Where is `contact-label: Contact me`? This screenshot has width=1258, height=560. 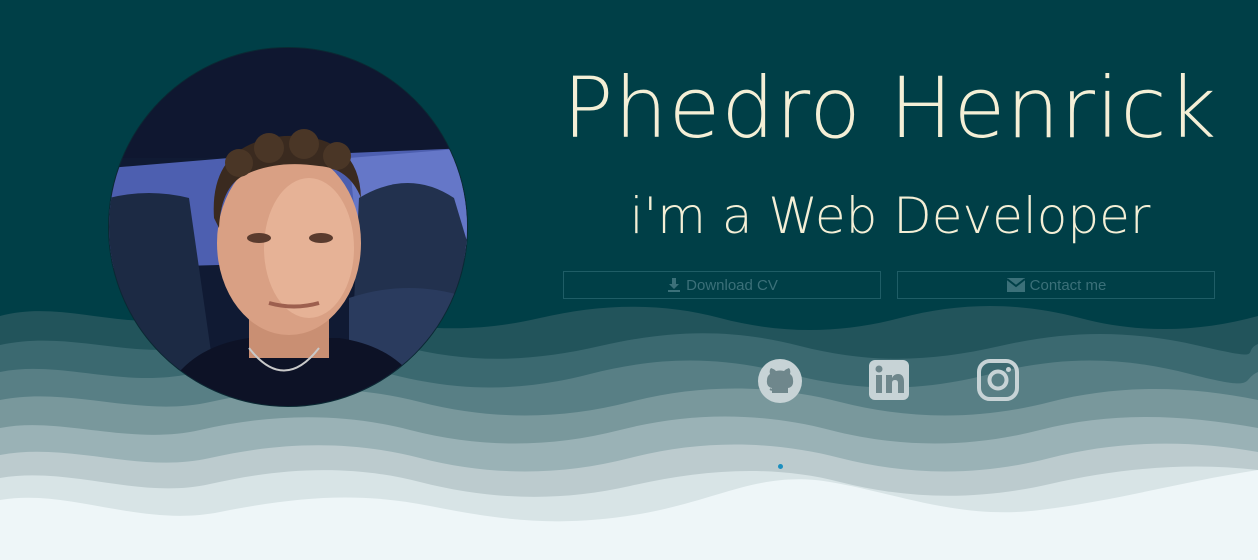 contact-label: Contact me is located at coordinates (1068, 285).